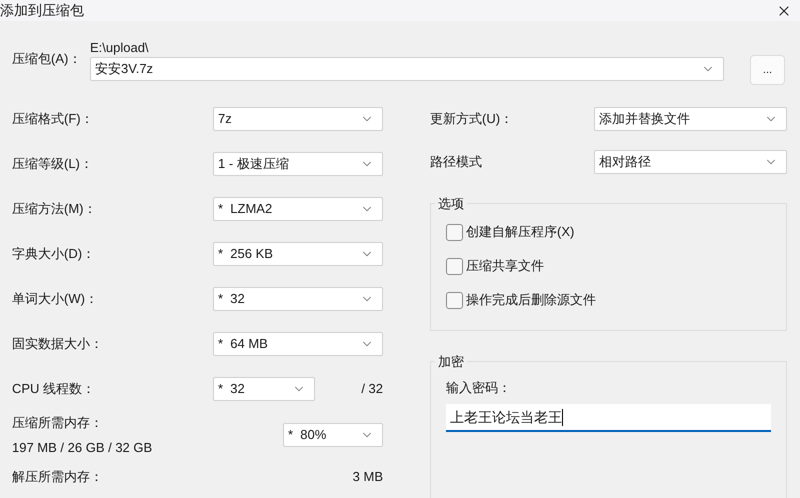 The width and height of the screenshot is (800, 498). Describe the element at coordinates (42, 10) in the screenshot. I see `window-title: 添加到压缩包` at that location.